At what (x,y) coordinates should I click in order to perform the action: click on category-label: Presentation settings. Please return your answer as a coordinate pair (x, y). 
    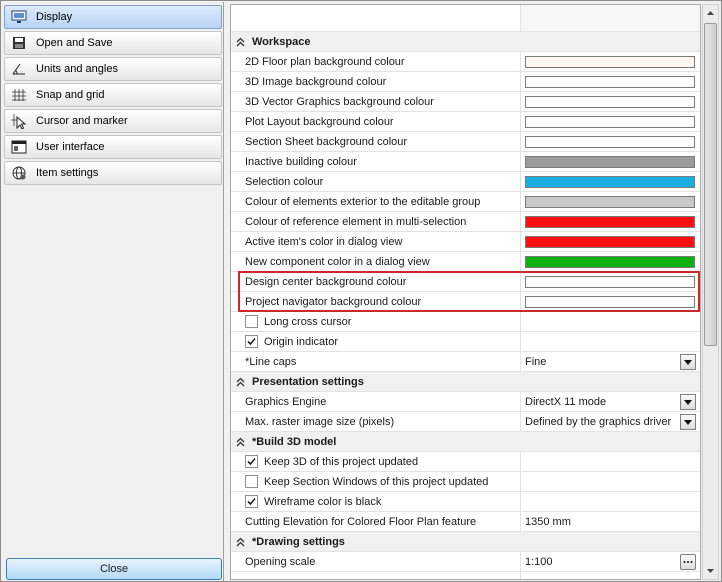
    Looking at the image, I should click on (465, 381).